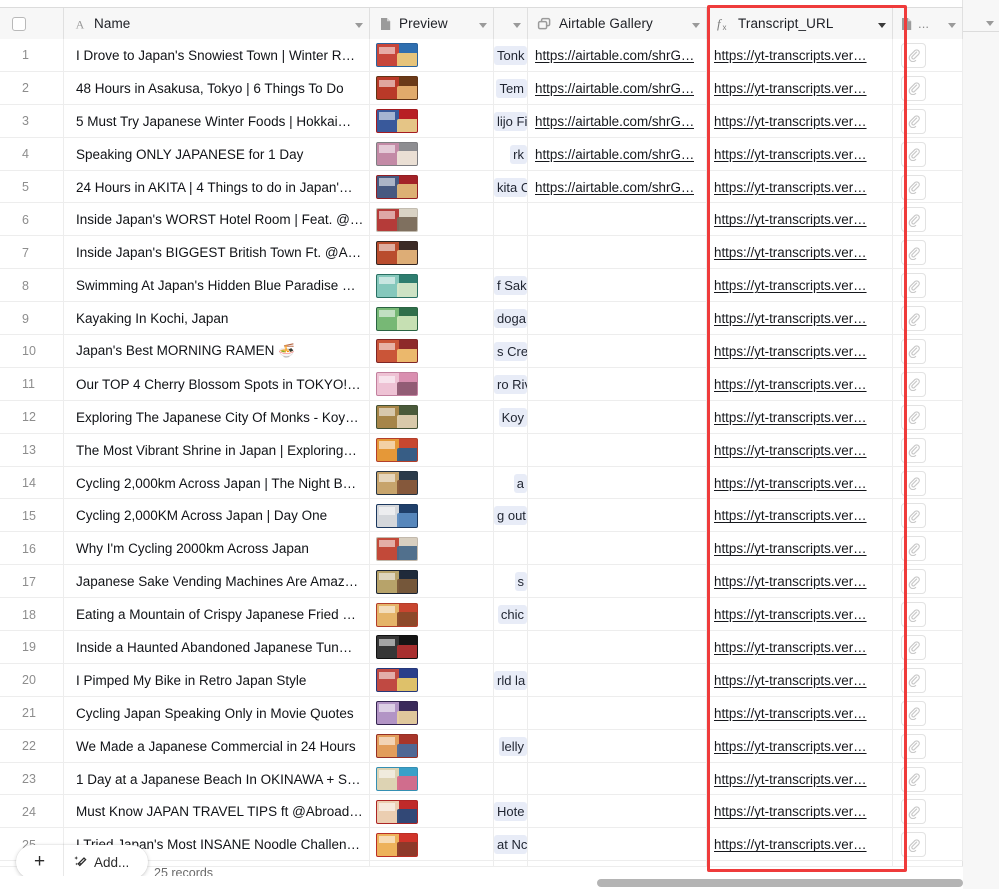  Describe the element at coordinates (511, 154) in the screenshot. I see `cell-tag-fragment: rk` at that location.